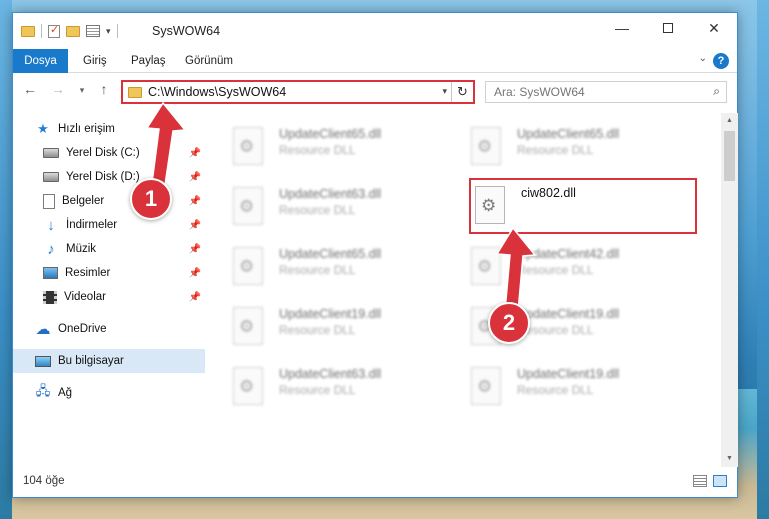 This screenshot has width=769, height=519. Describe the element at coordinates (209, 61) in the screenshot. I see `tab-view: Görünüm` at that location.